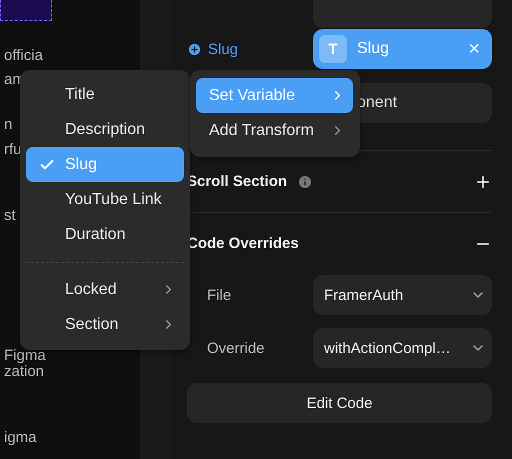  What do you see at coordinates (105, 289) in the screenshot?
I see `menu-item: Locked` at bounding box center [105, 289].